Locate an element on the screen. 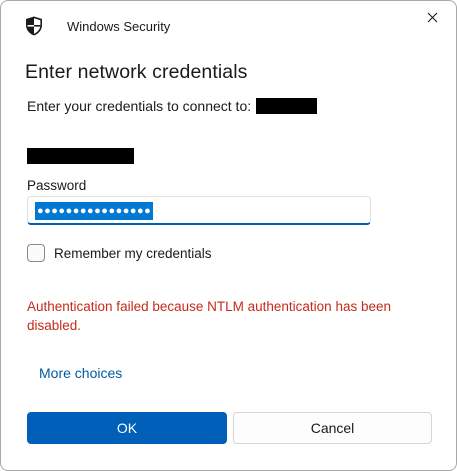  remember-credentials-label: Remember my credentials is located at coordinates (133, 253).